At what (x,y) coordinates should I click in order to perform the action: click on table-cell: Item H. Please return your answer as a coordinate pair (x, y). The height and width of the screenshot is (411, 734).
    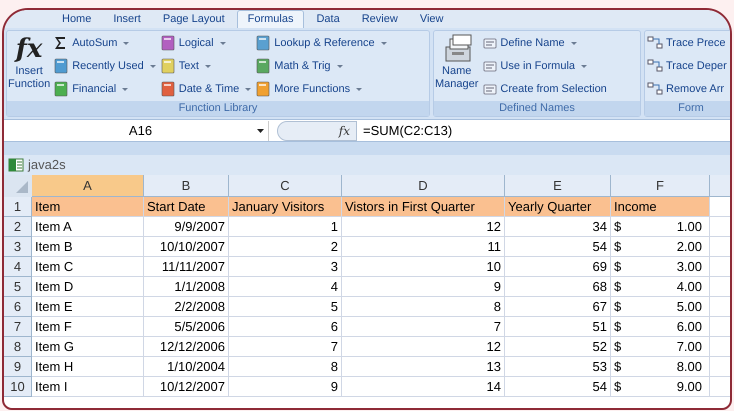
    Looking at the image, I should click on (88, 367).